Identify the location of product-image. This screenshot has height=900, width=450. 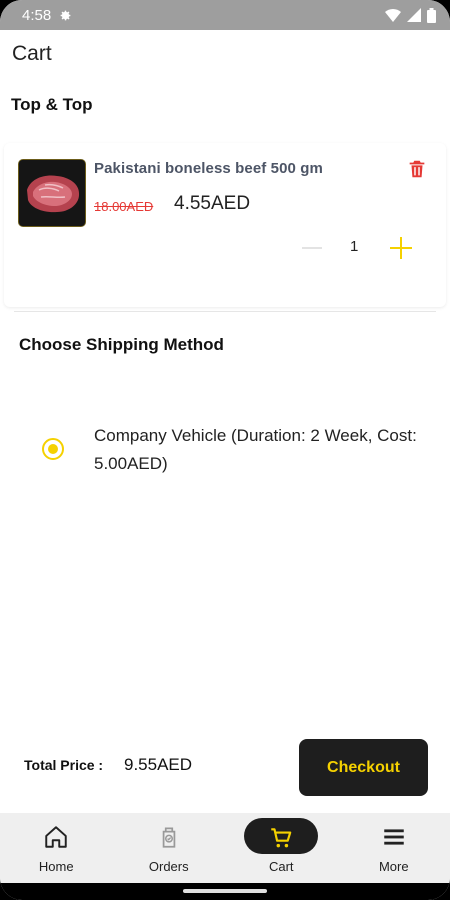
(52, 193).